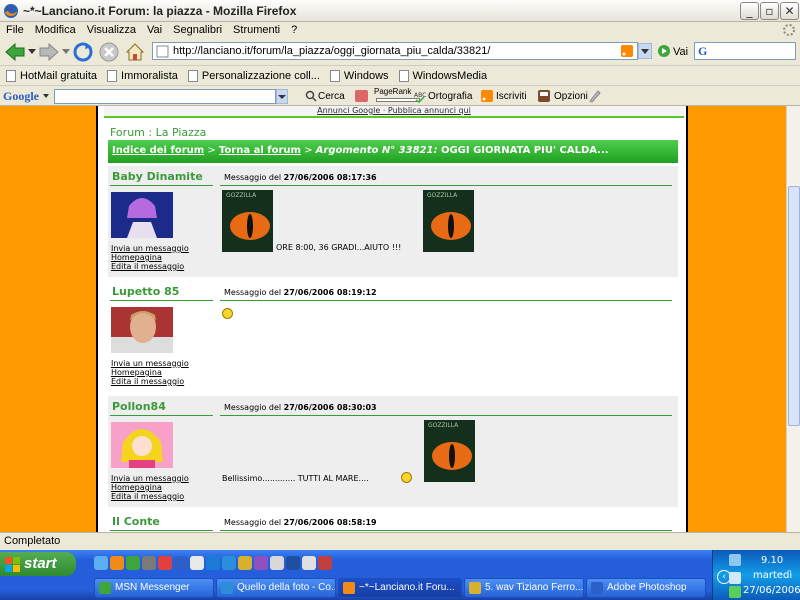 The height and width of the screenshot is (600, 800). I want to click on quicklaunch-desktop-icon, so click(101, 563).